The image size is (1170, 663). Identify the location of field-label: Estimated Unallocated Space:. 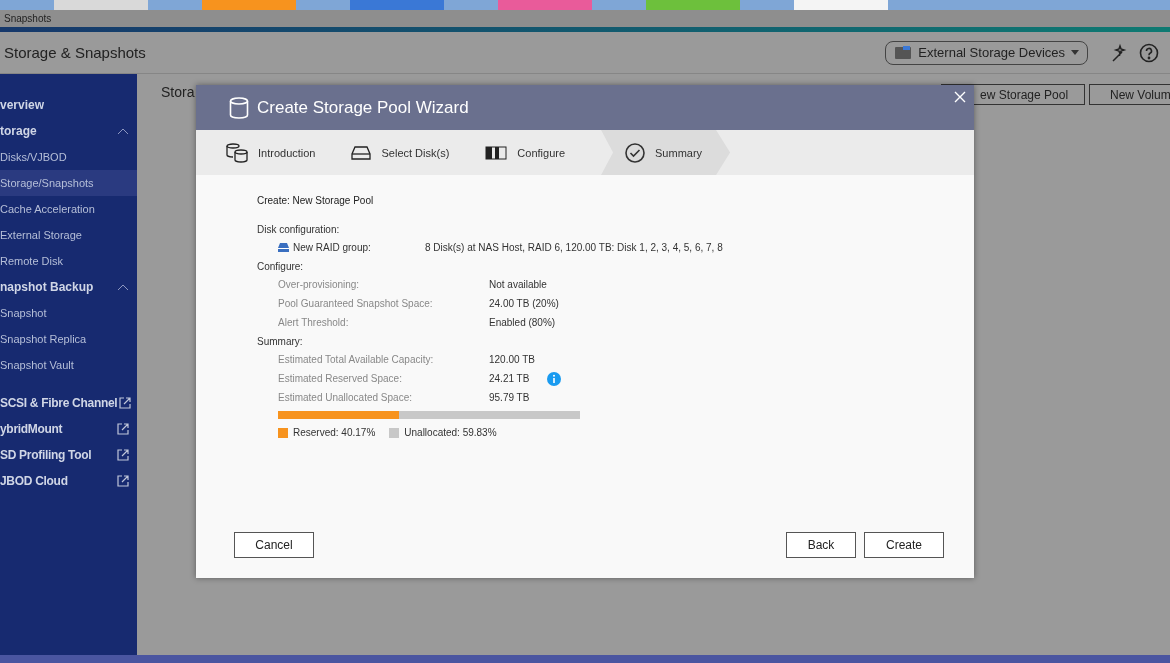
(345, 397).